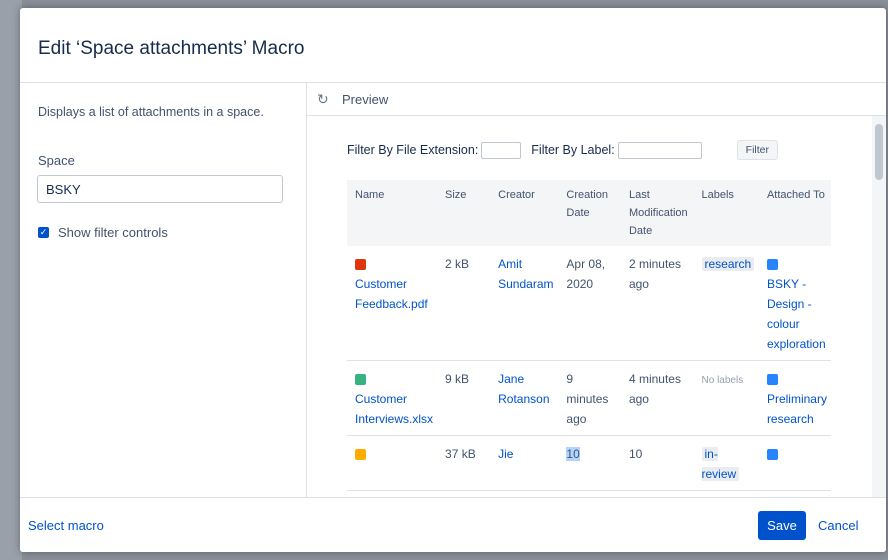 The width and height of the screenshot is (888, 560). I want to click on no-labels-text: No labels, so click(722, 380).